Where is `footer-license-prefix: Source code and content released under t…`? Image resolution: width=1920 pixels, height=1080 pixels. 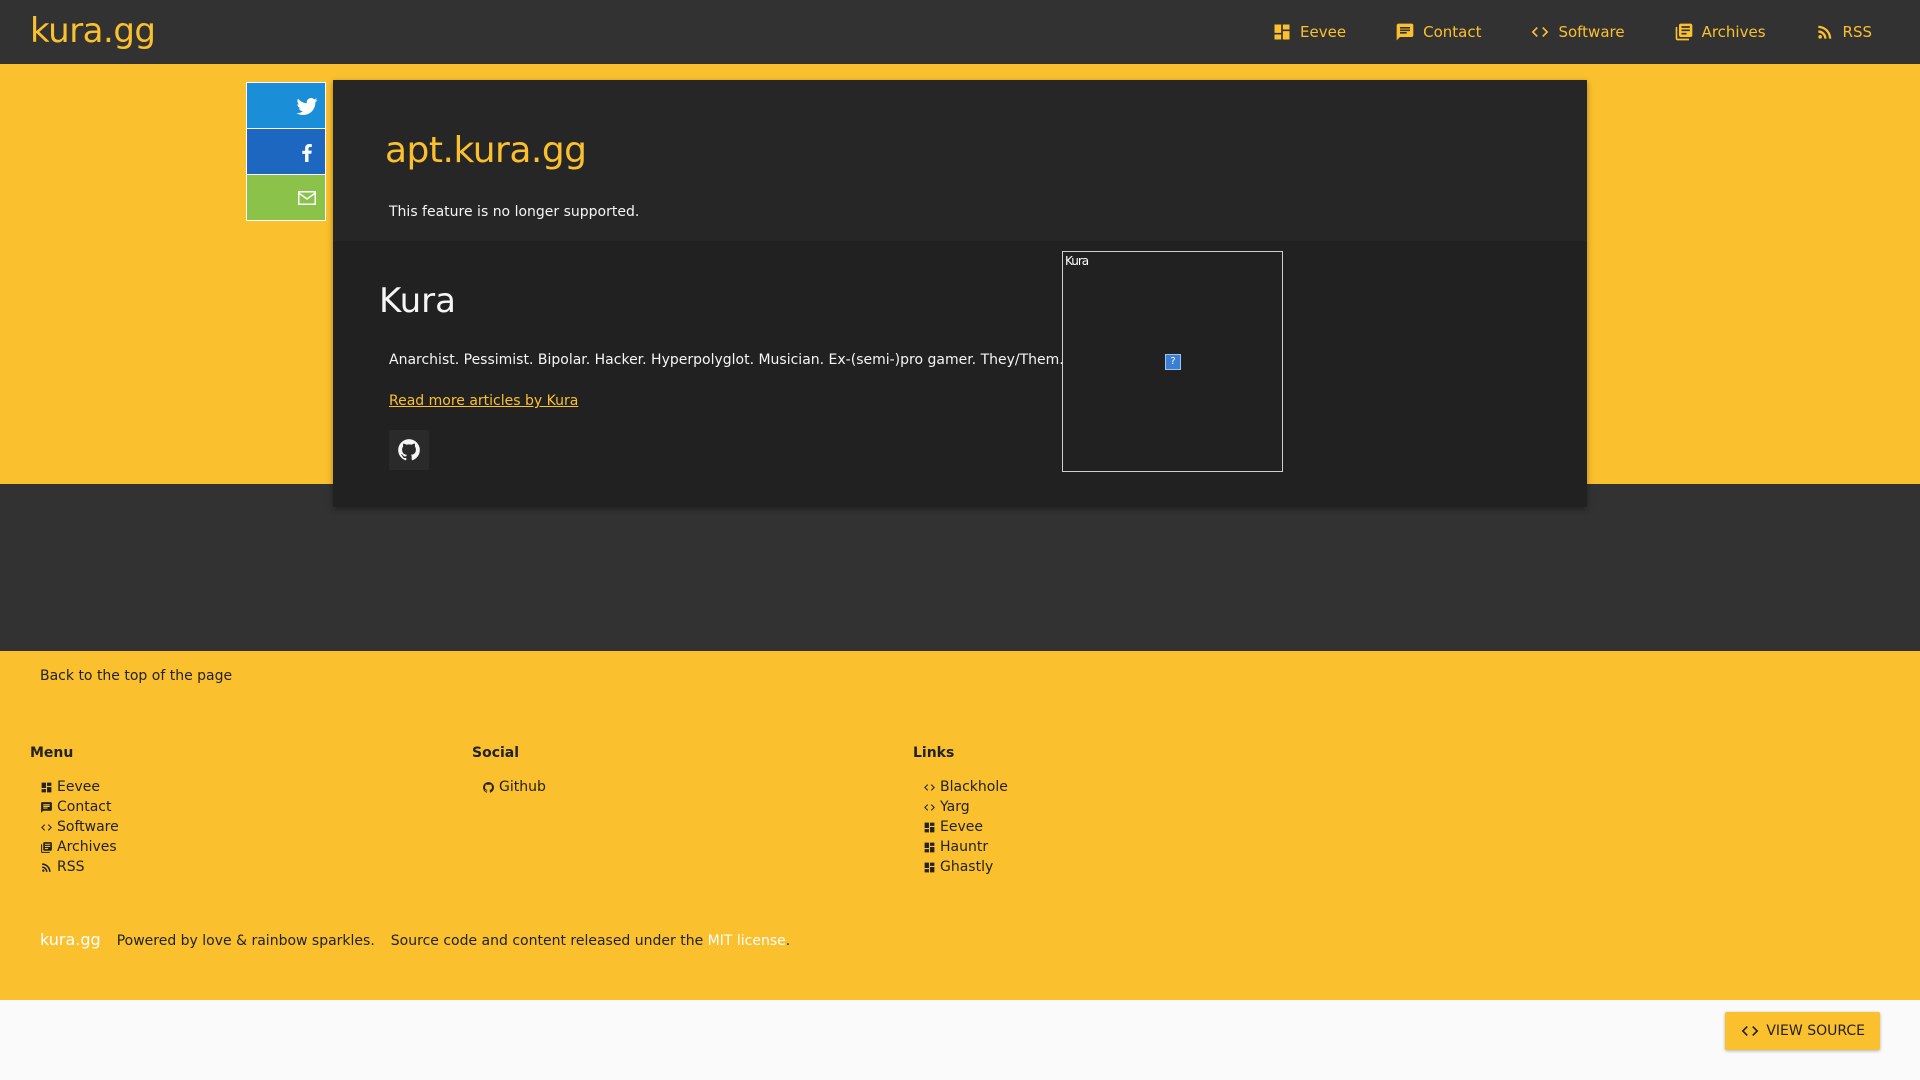 footer-license-prefix: Source code and content released under t… is located at coordinates (547, 941).